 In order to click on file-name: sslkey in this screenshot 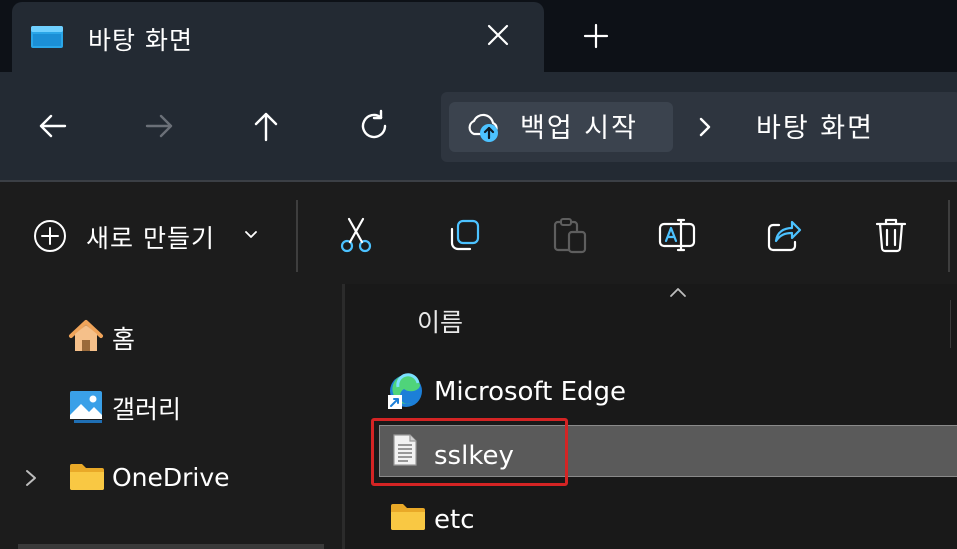, I will do `click(474, 456)`.